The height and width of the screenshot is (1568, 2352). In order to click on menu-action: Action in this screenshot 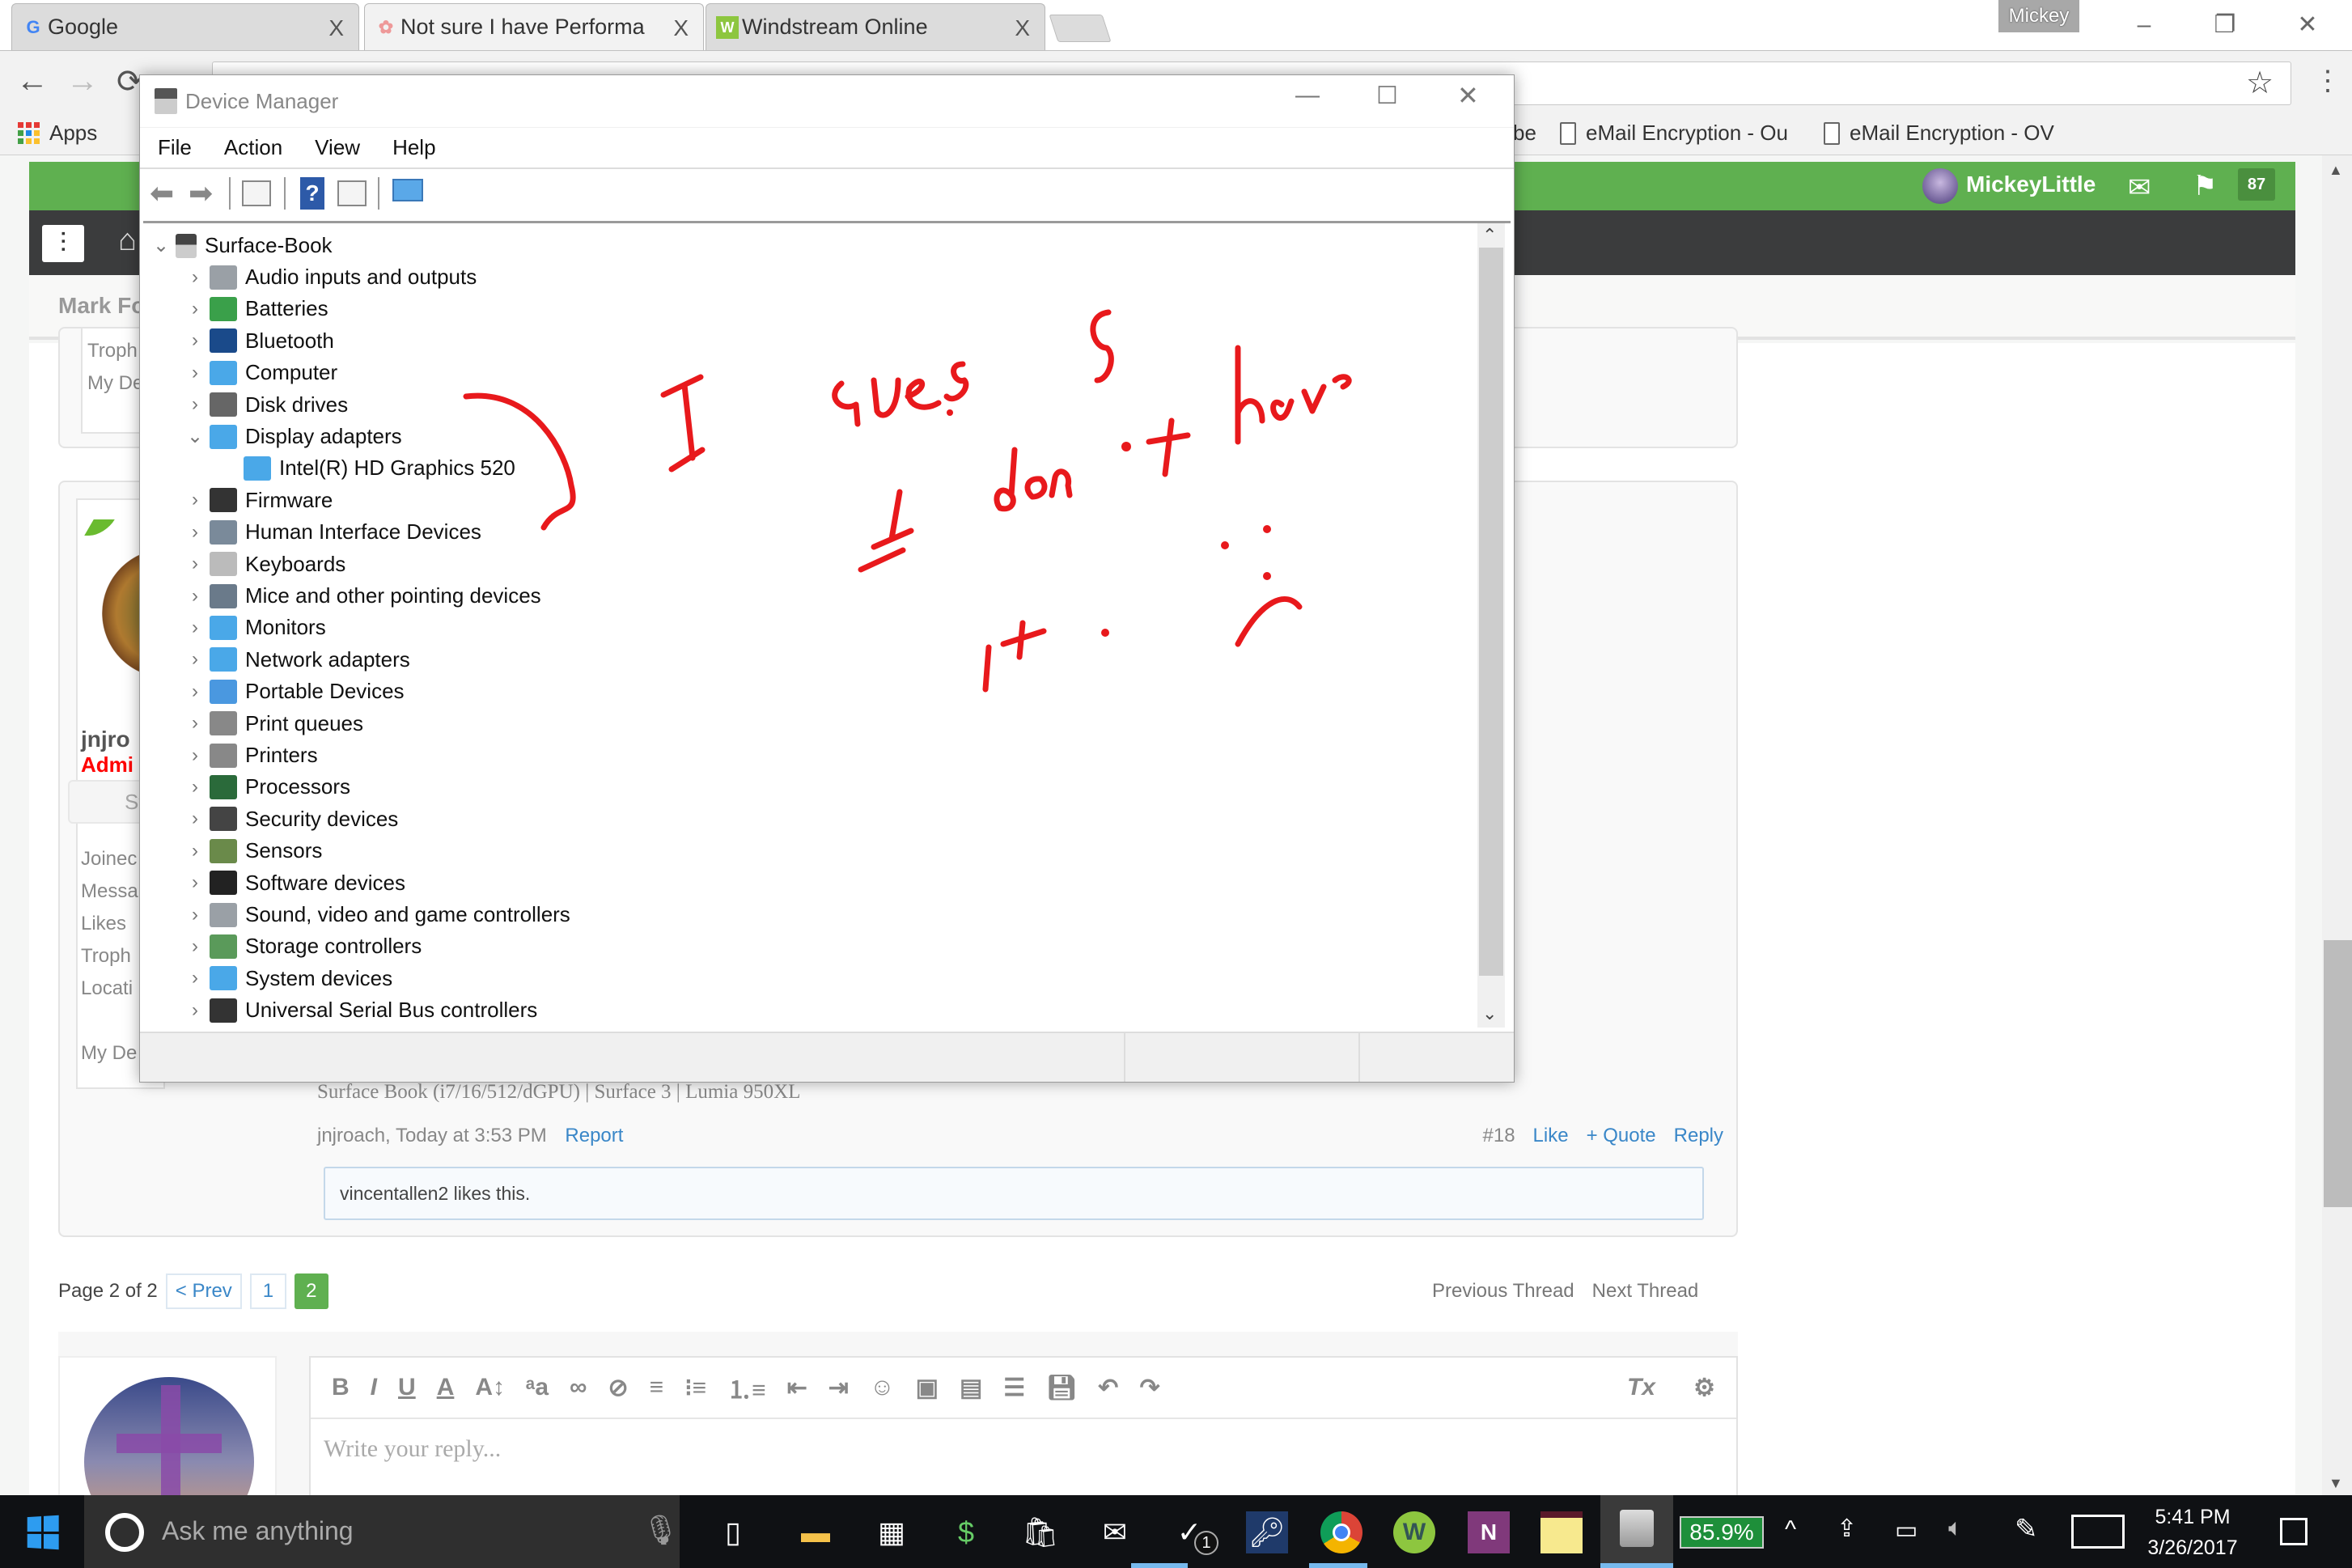, I will do `click(253, 148)`.